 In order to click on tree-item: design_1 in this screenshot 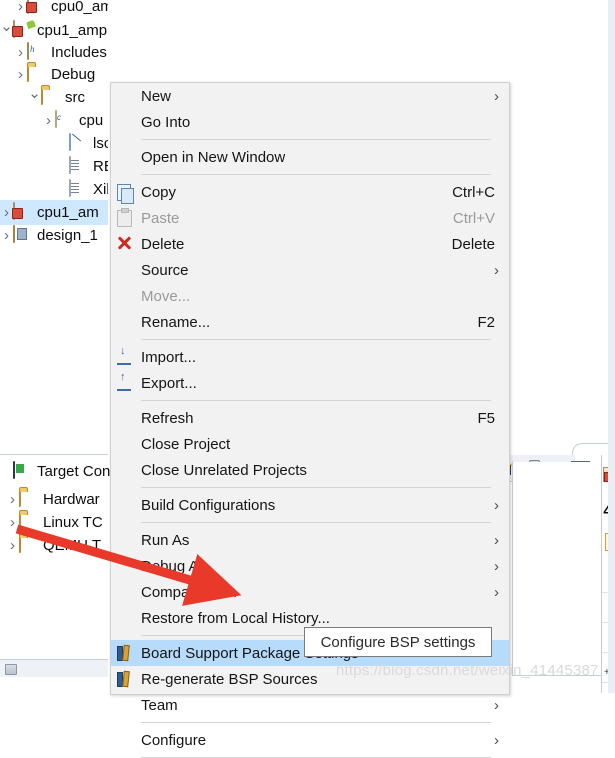, I will do `click(54, 235)`.